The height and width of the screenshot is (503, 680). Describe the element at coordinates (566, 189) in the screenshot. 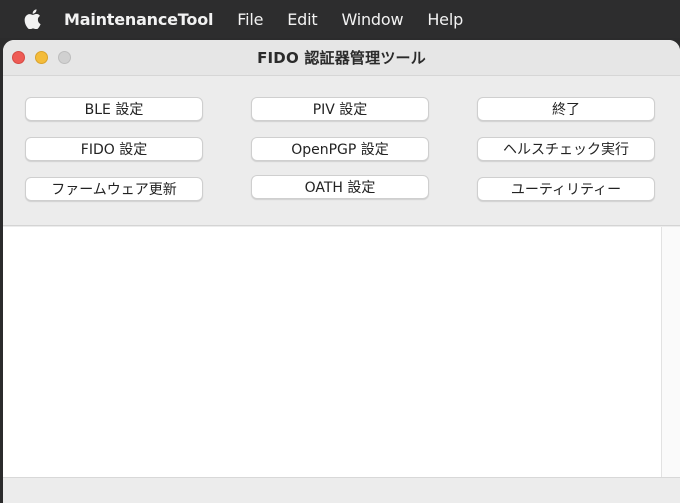

I see `utility-button: ユーティリティー` at that location.